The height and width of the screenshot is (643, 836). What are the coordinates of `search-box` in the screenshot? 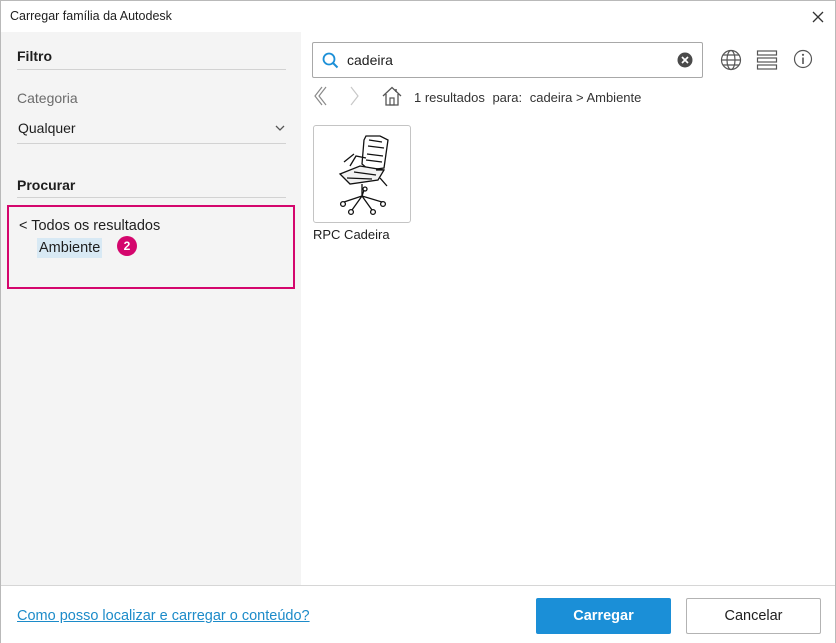 It's located at (507, 60).